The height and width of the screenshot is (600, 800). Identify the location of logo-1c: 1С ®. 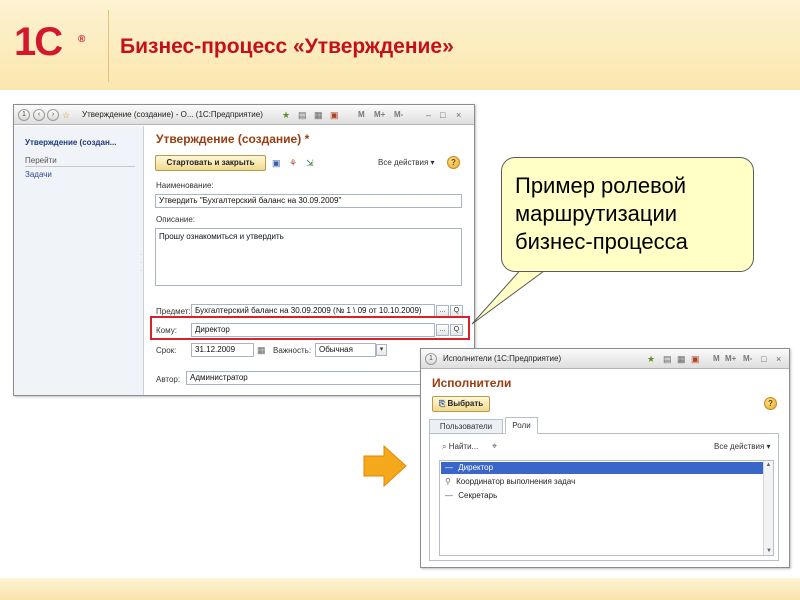
(49, 42).